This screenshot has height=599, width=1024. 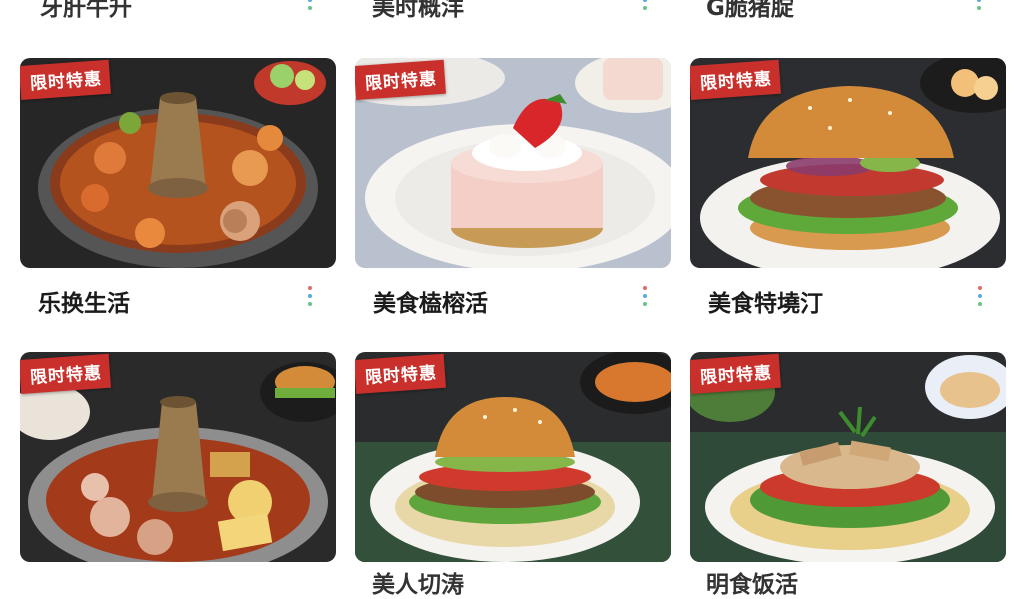 I want to click on clipped-title: G脆猪腚, so click(x=750, y=10).